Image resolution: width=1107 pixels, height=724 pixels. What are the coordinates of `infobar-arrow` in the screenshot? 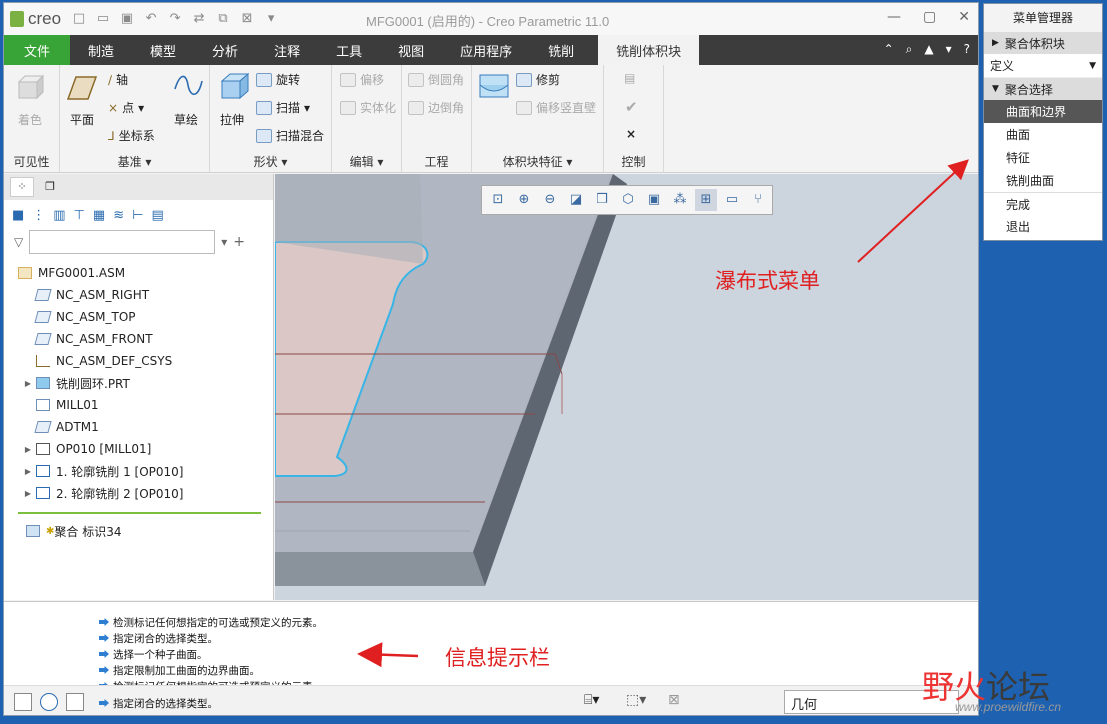 It's located at (388, 655).